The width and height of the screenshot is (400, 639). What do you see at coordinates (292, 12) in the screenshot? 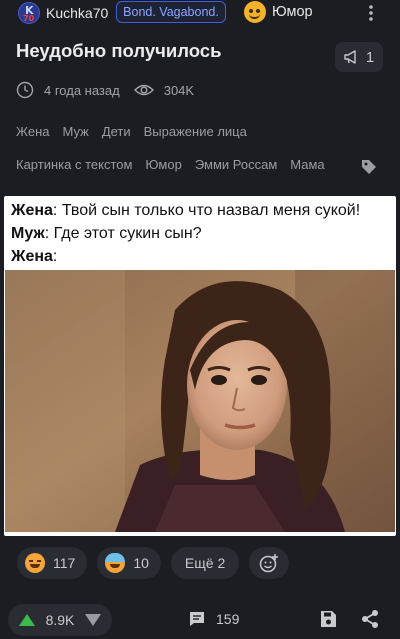
I see `community-link: Юмор` at bounding box center [292, 12].